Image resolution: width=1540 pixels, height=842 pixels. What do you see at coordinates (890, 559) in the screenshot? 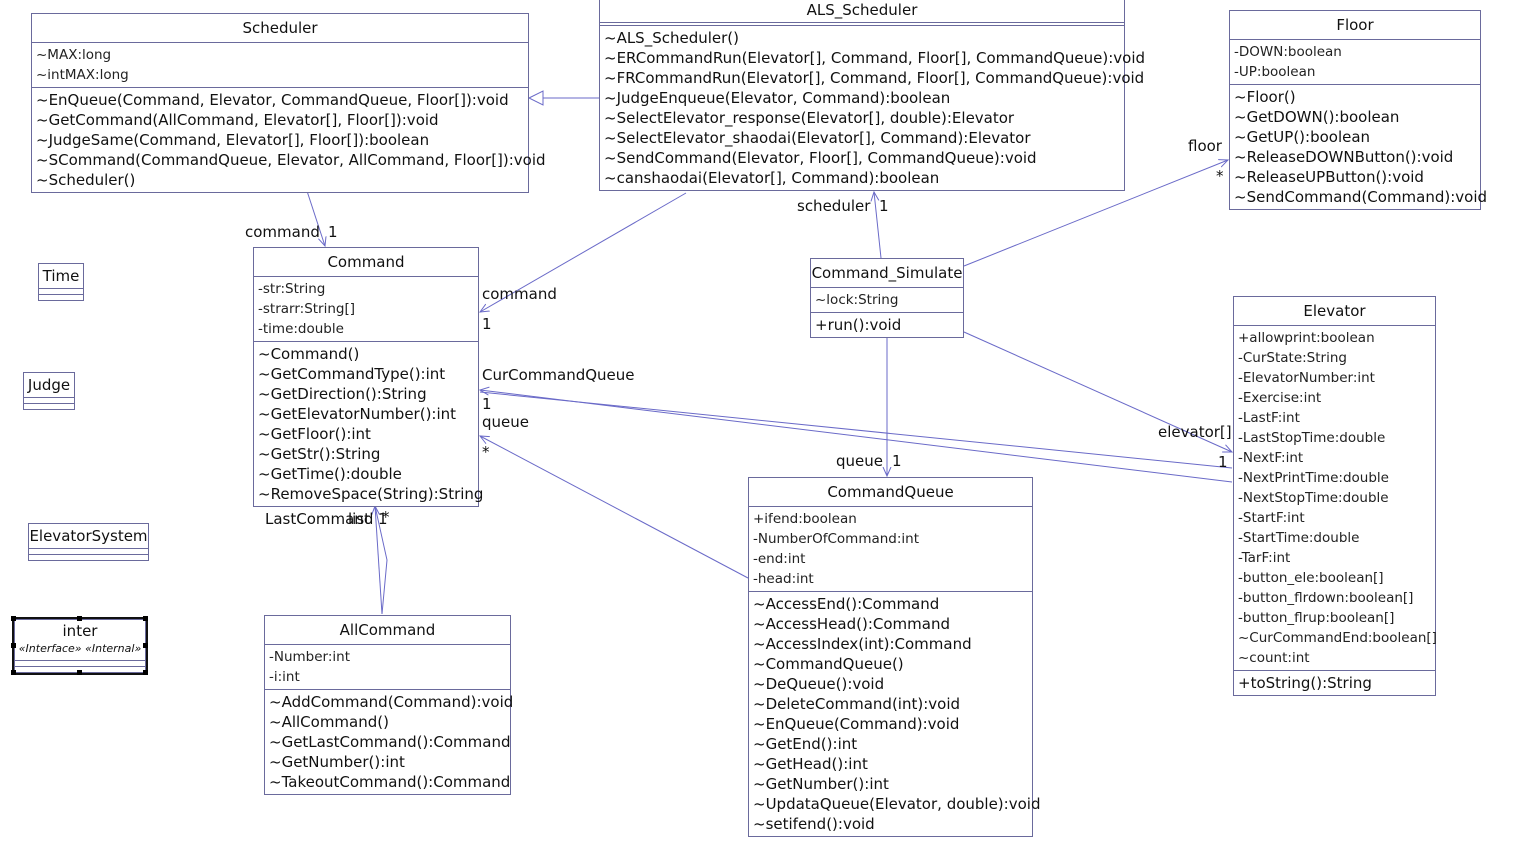
I see `attribute: -end:int` at bounding box center [890, 559].